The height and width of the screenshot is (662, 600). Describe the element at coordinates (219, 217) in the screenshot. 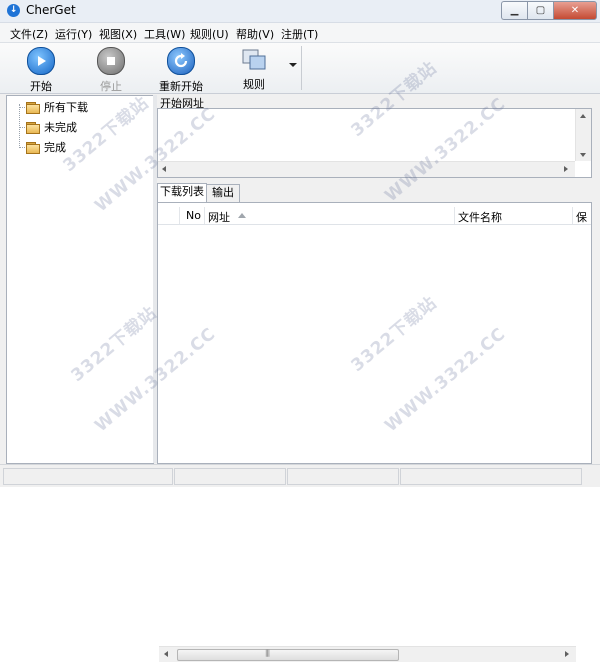

I see `column-url: 网址` at that location.